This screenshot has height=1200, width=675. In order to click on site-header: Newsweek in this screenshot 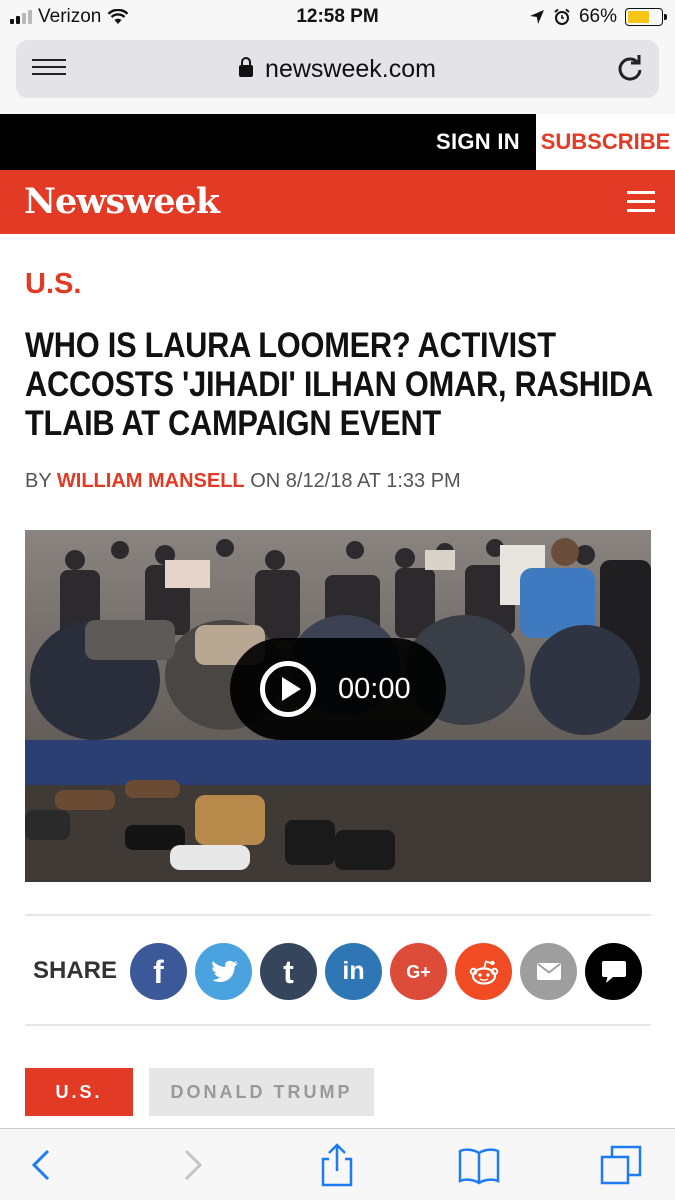, I will do `click(337, 202)`.